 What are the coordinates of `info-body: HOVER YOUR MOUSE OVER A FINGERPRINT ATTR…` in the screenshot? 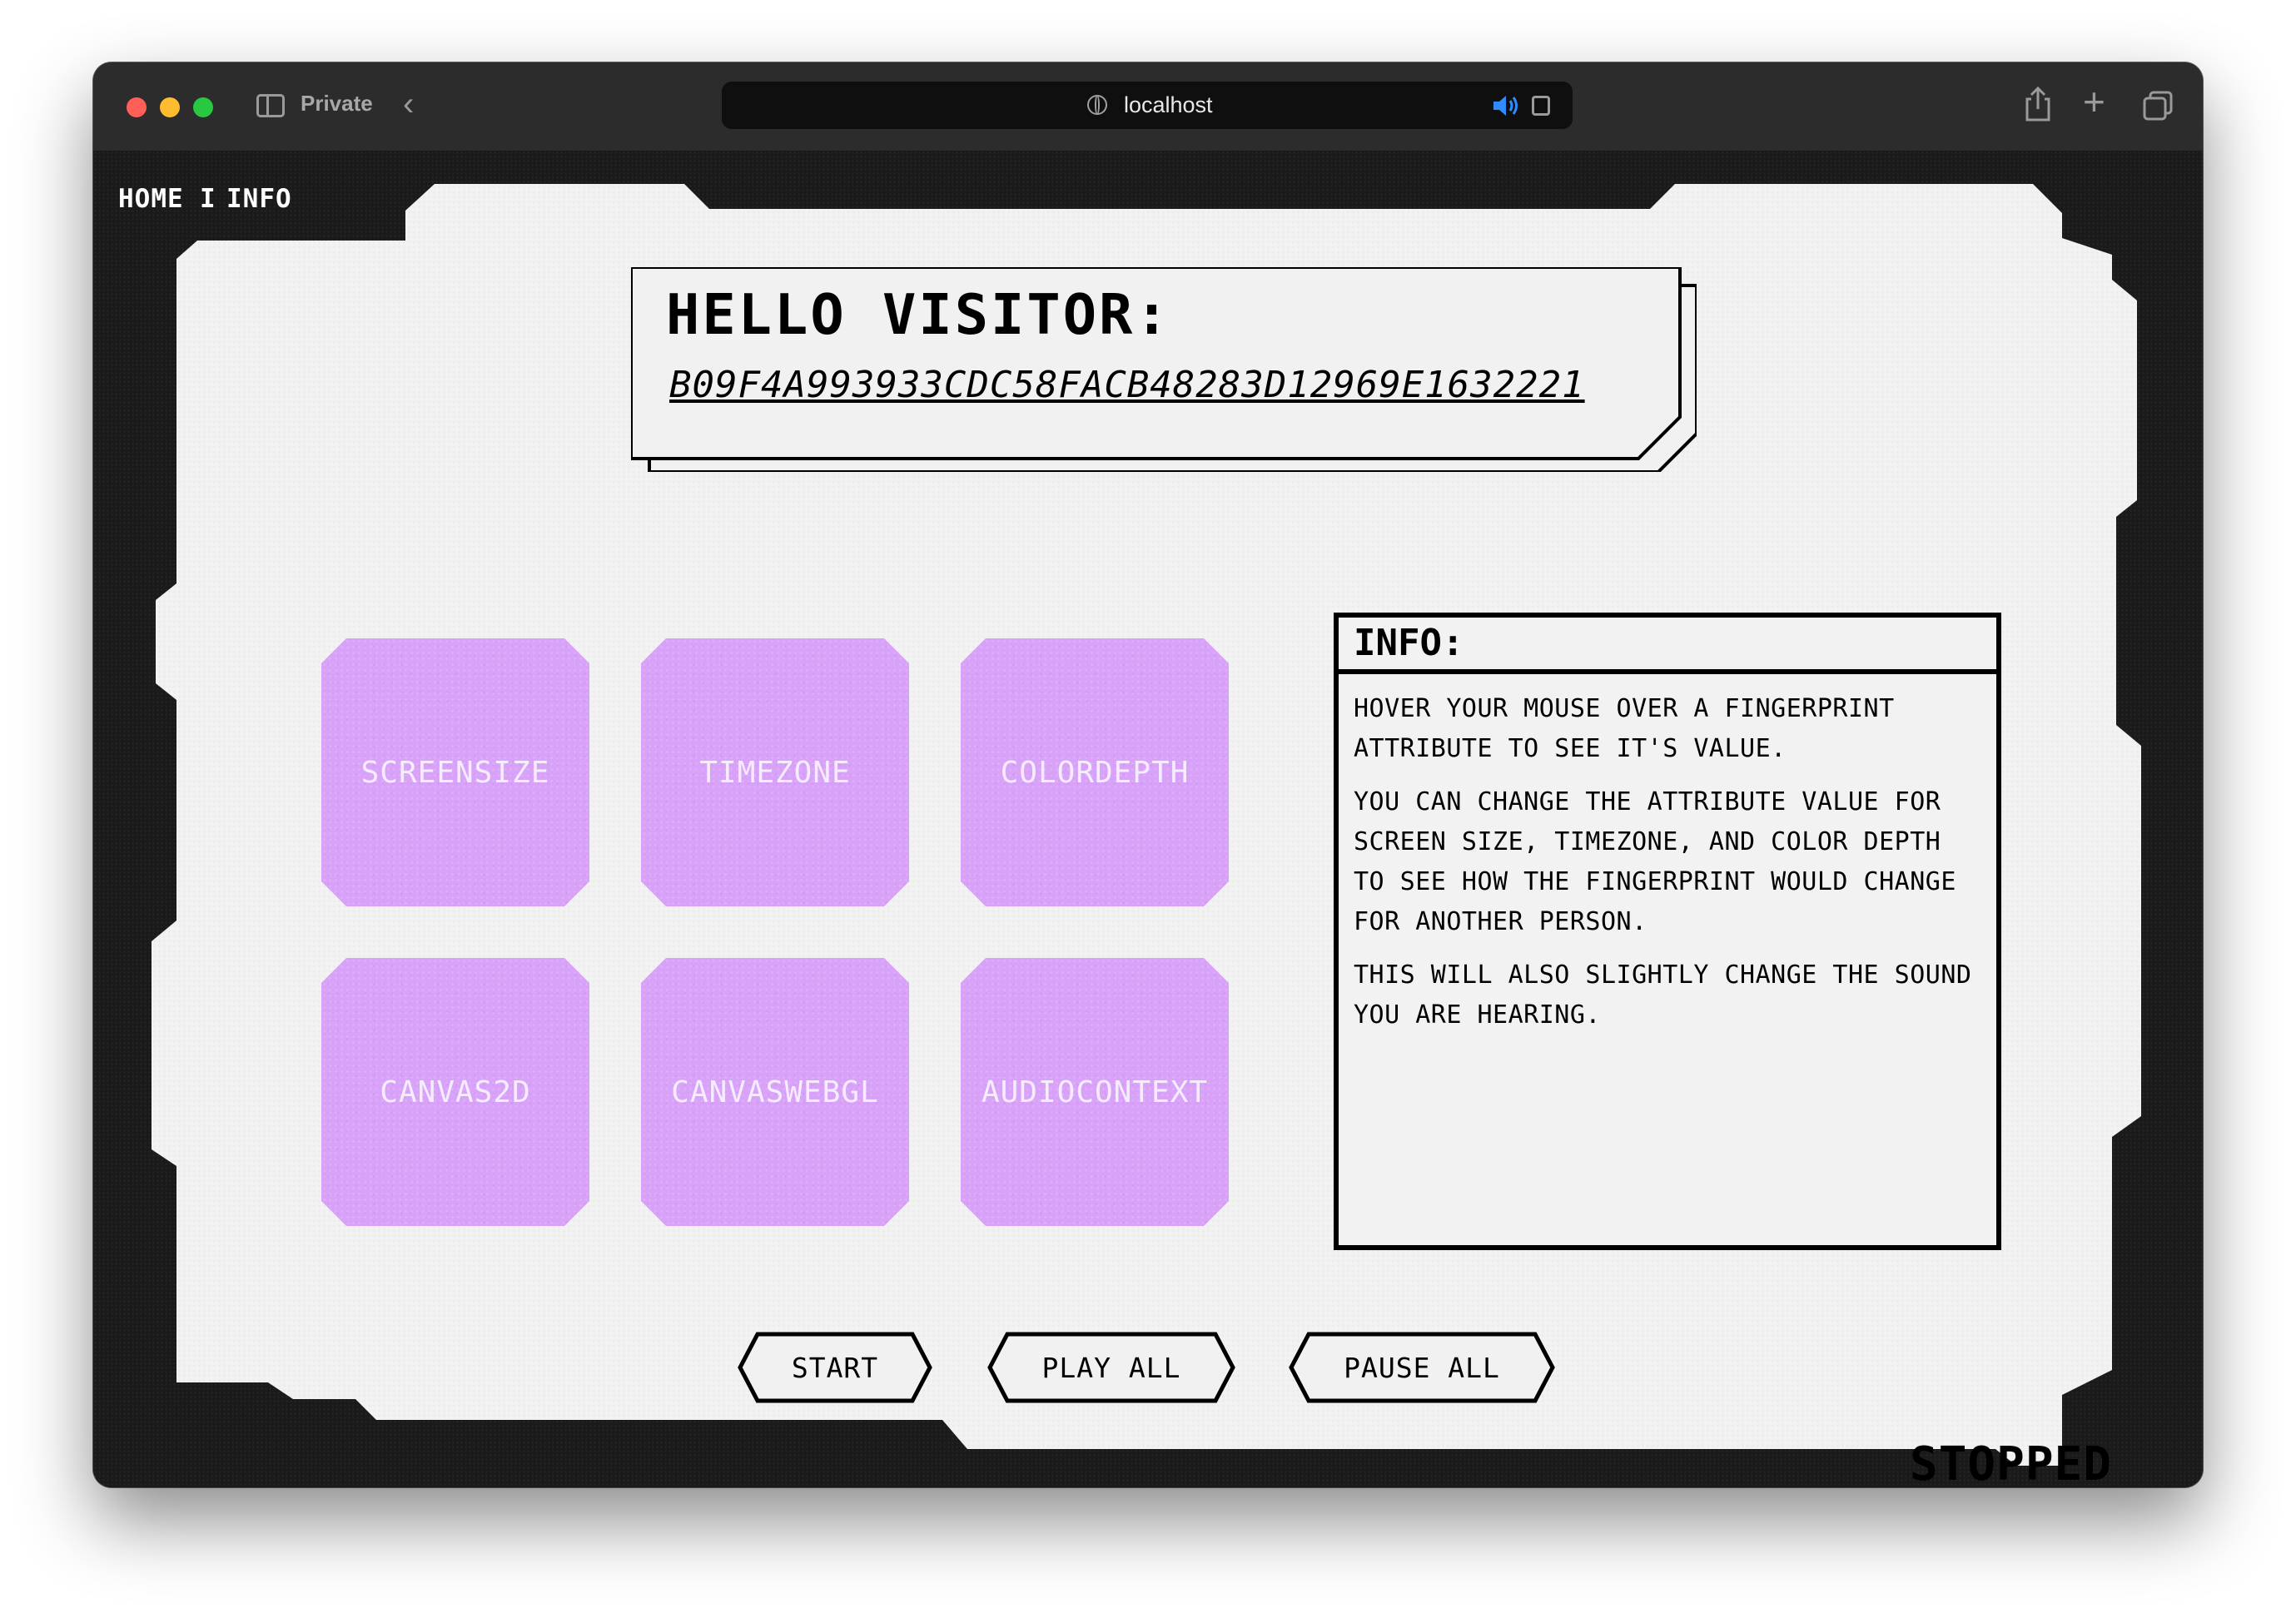 It's located at (1667, 854).